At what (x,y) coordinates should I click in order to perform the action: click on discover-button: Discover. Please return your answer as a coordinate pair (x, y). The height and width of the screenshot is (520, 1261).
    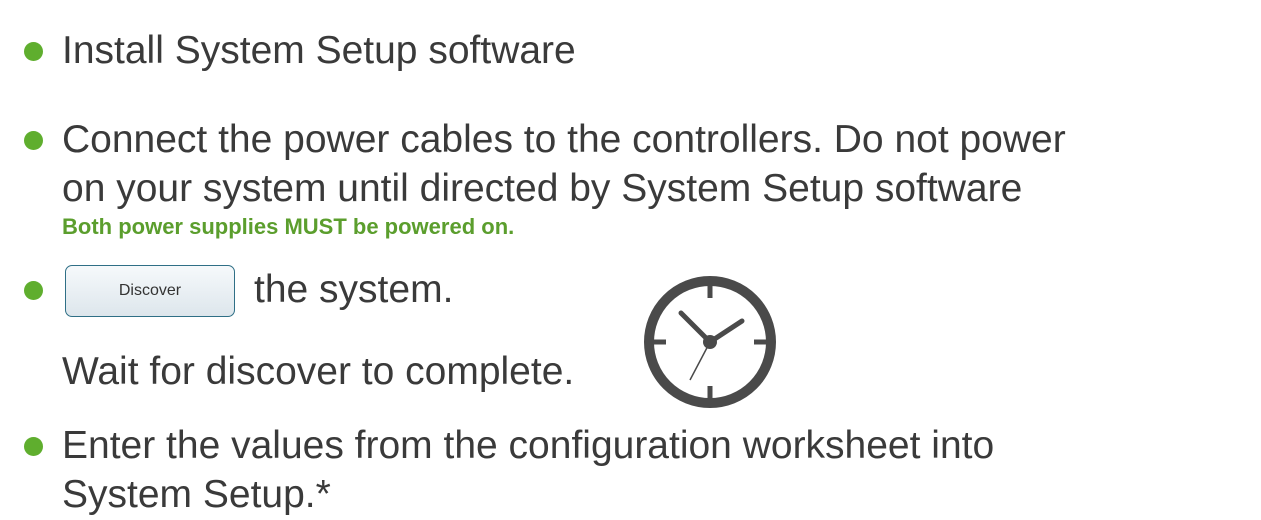
    Looking at the image, I should click on (150, 291).